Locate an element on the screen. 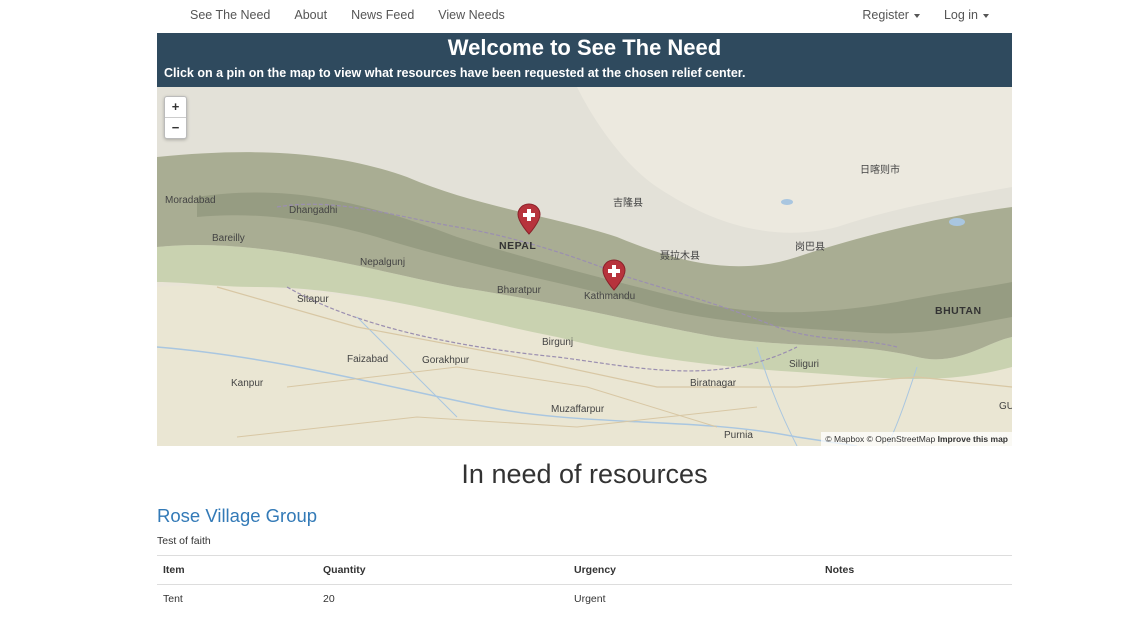 This screenshot has height=628, width=1136. map-label-nepal: NEPAL is located at coordinates (518, 246).